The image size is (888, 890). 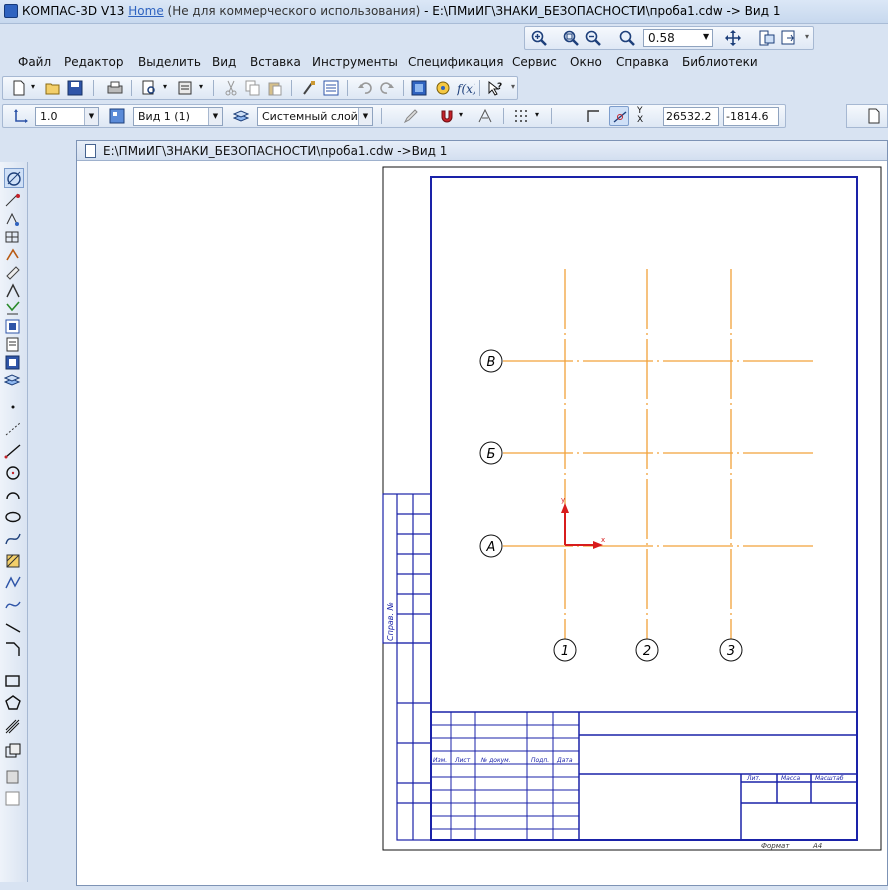 What do you see at coordinates (149, 88) in the screenshot?
I see `preview-icon` at bounding box center [149, 88].